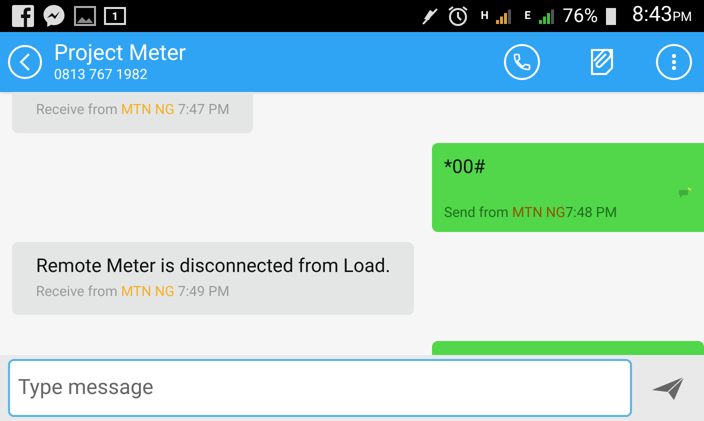 The image size is (704, 421). I want to click on network-type: H, so click(484, 16).